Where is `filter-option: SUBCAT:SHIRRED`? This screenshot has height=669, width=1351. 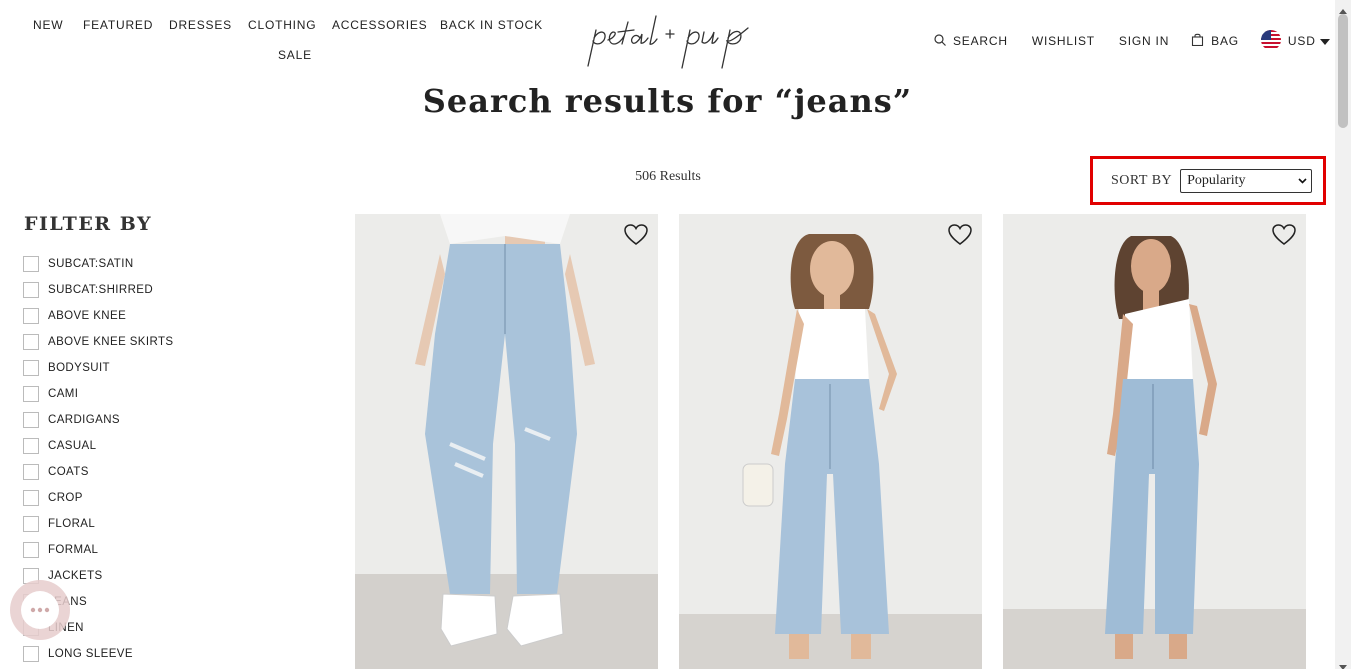
filter-option: SUBCAT:SHIRRED is located at coordinates (98, 290).